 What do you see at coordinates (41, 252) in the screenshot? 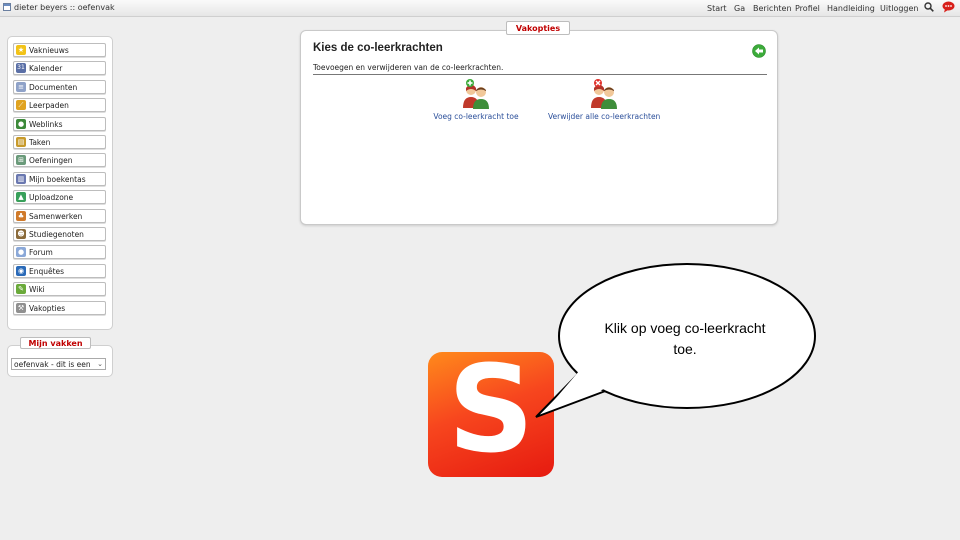
I see `sidebar-item-label: Forum` at bounding box center [41, 252].